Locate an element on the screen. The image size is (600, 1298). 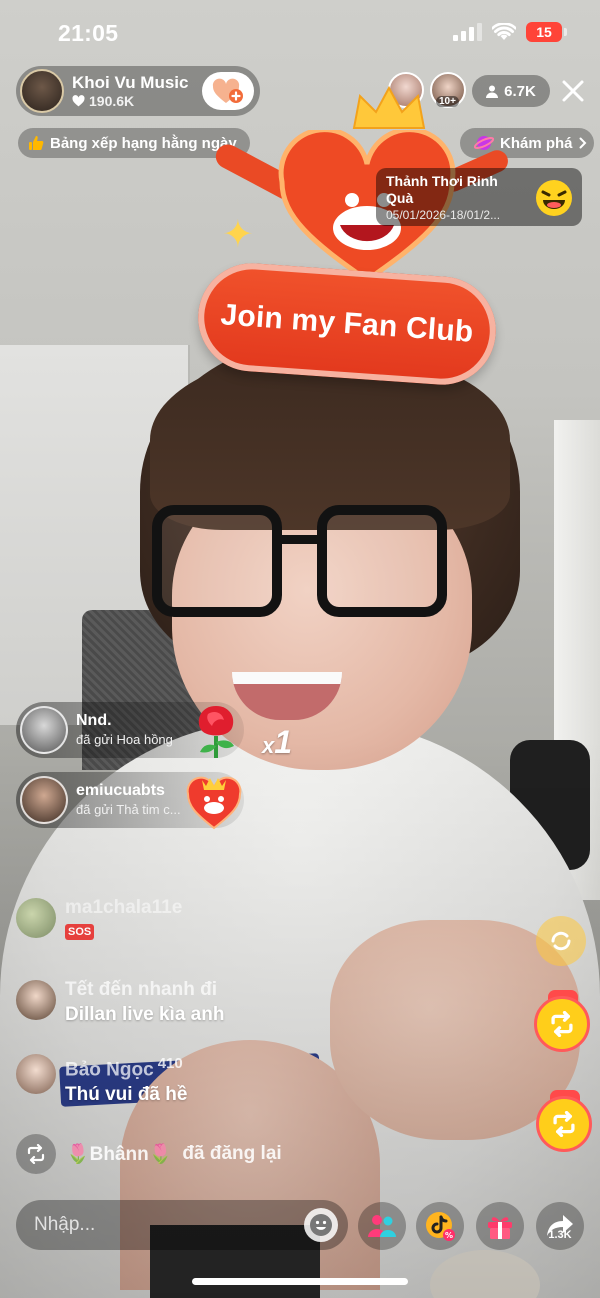
chat-message: ma1chala11e SOS is located at coordinates (99, 918).